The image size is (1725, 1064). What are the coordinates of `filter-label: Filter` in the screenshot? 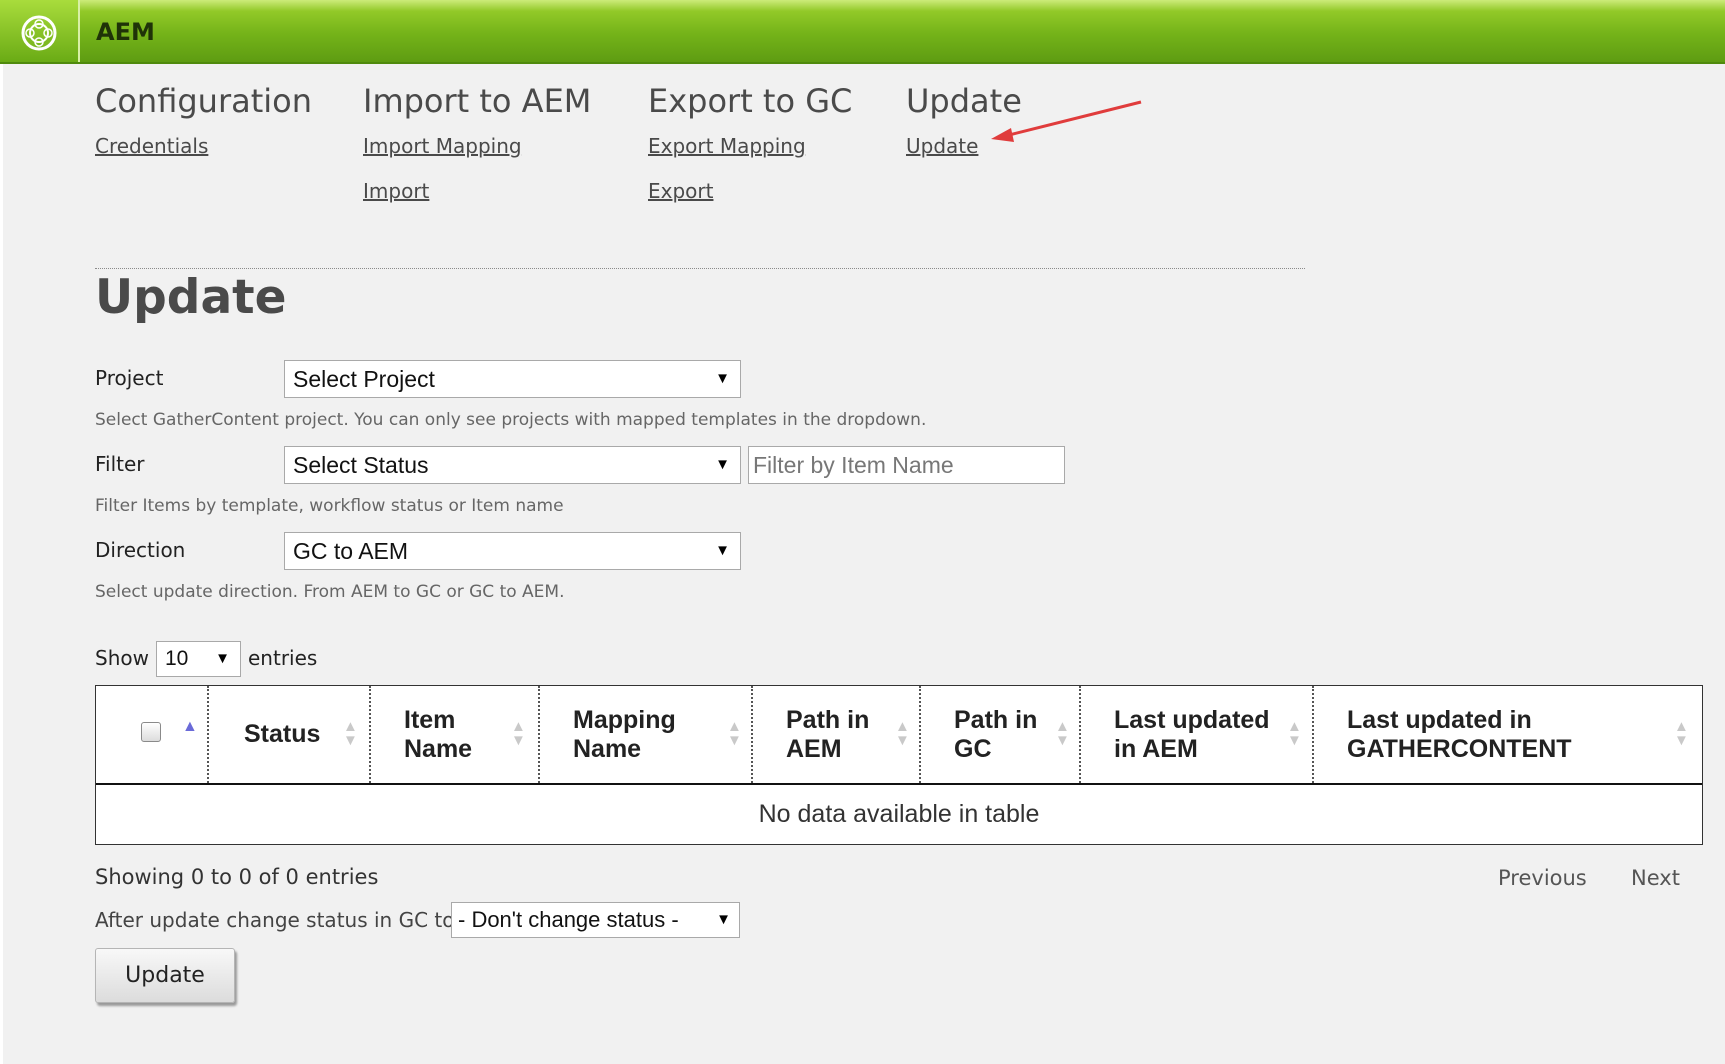 It's located at (120, 464).